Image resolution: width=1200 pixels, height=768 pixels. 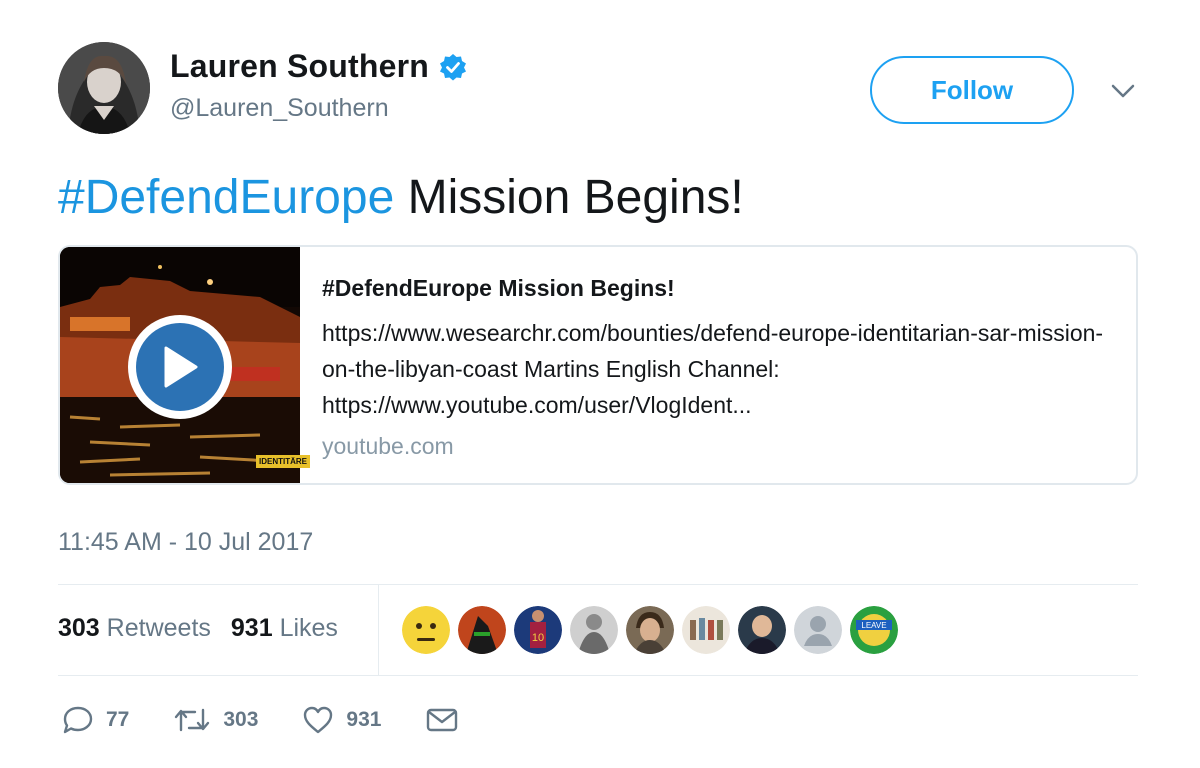 What do you see at coordinates (251, 628) in the screenshot?
I see `likes-count: 931` at bounding box center [251, 628].